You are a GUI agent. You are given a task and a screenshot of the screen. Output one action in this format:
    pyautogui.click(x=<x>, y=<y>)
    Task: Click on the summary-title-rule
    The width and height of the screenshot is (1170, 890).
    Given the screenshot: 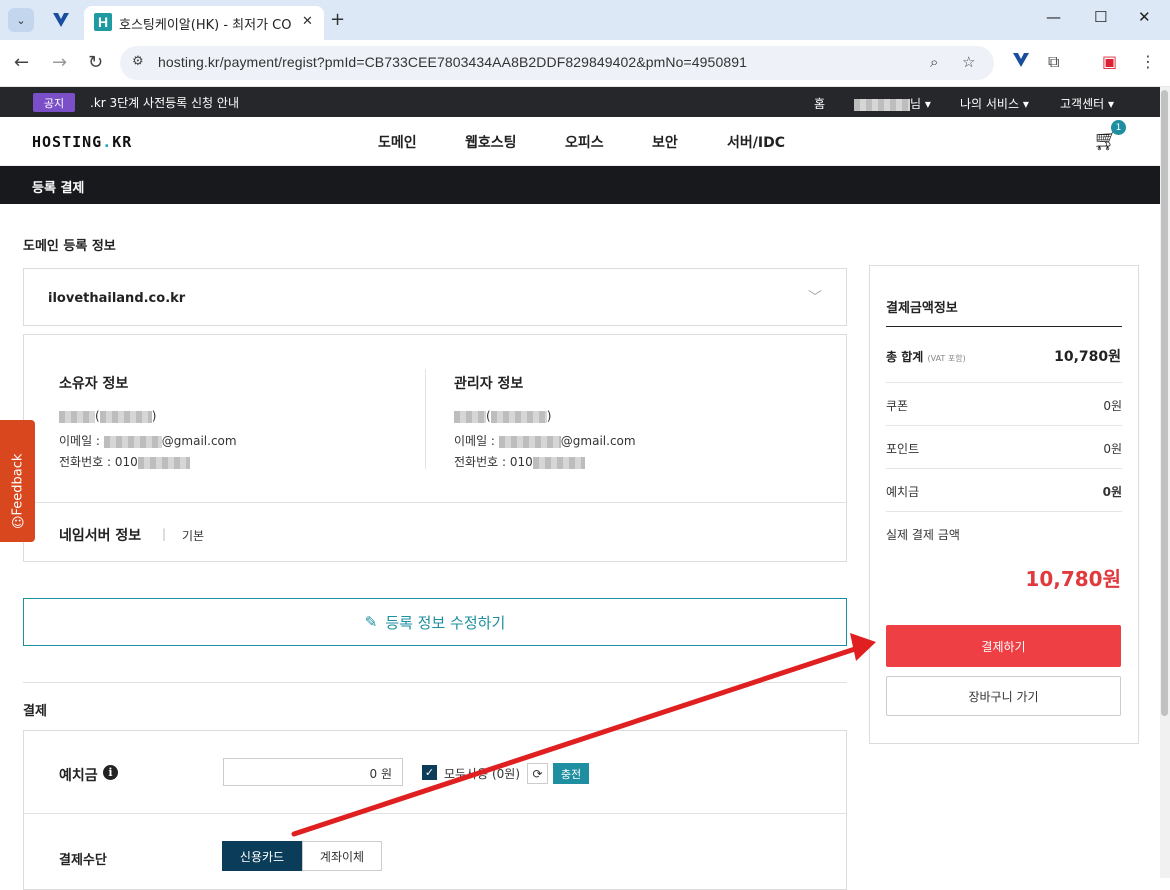 What is the action you would take?
    pyautogui.click(x=1004, y=326)
    